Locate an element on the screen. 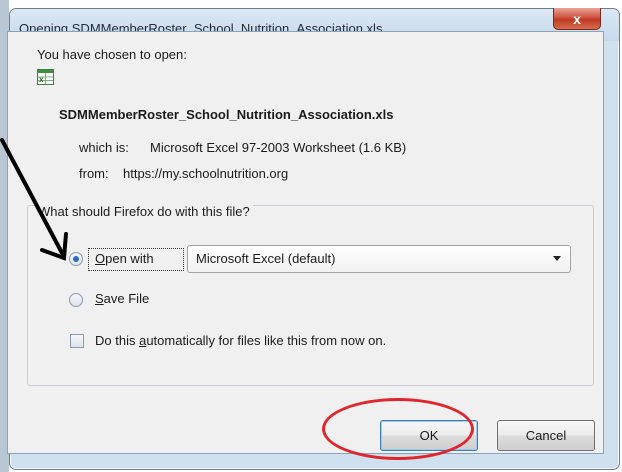 The height and width of the screenshot is (472, 622). from-label: from: is located at coordinates (94, 173).